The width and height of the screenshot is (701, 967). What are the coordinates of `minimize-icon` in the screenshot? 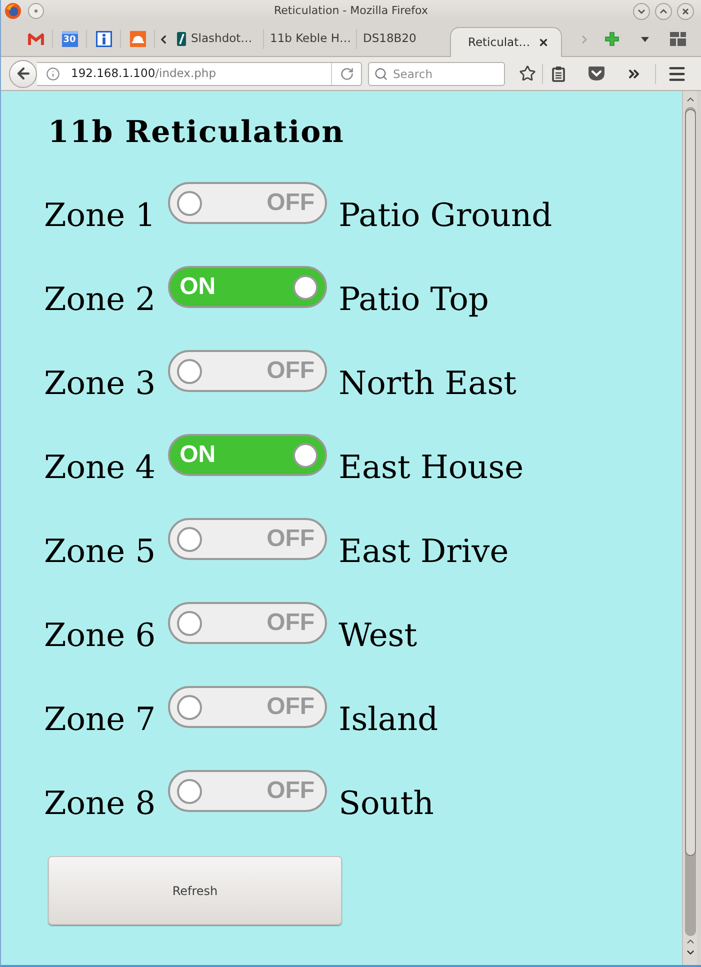 It's located at (641, 11).